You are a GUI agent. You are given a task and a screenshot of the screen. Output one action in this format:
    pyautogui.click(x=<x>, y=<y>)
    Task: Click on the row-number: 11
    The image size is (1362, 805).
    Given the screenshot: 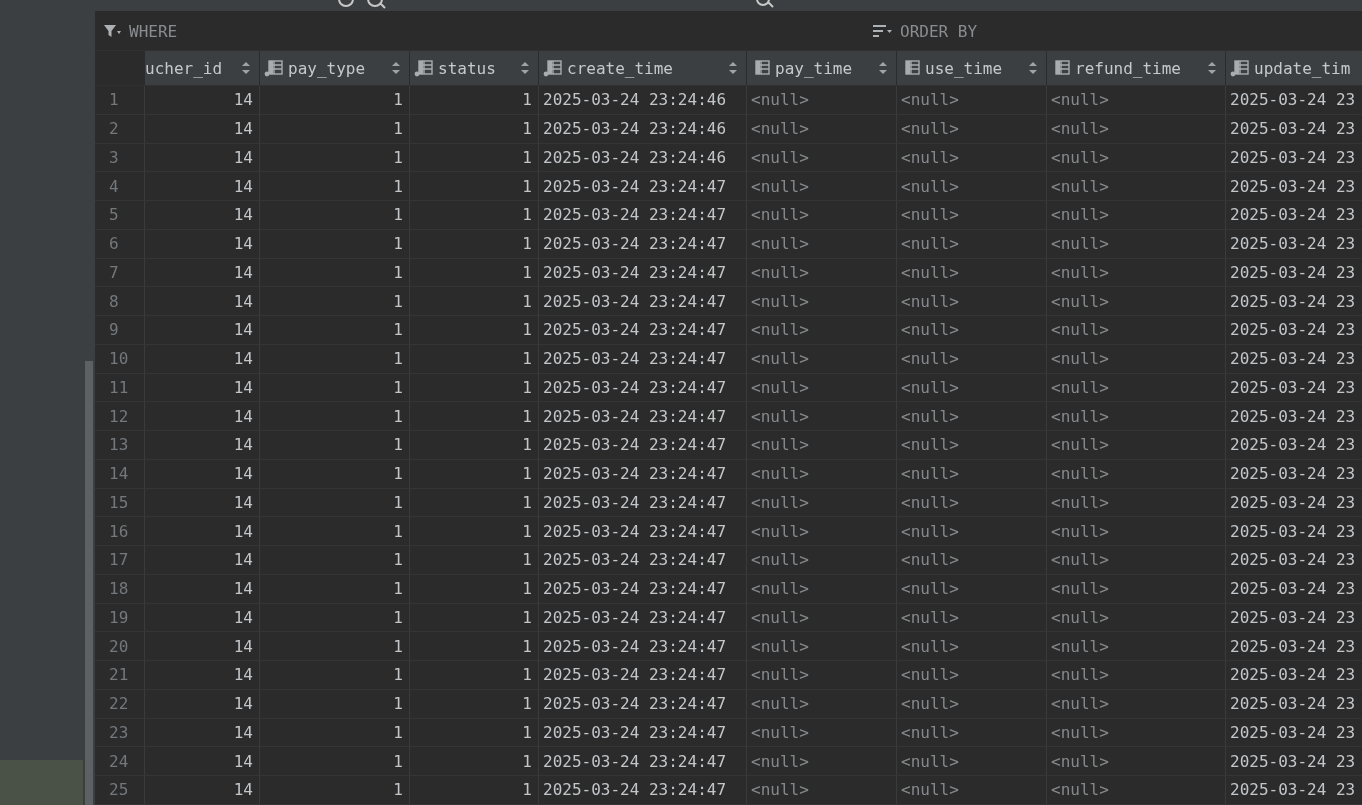 What is the action you would take?
    pyautogui.click(x=120, y=387)
    